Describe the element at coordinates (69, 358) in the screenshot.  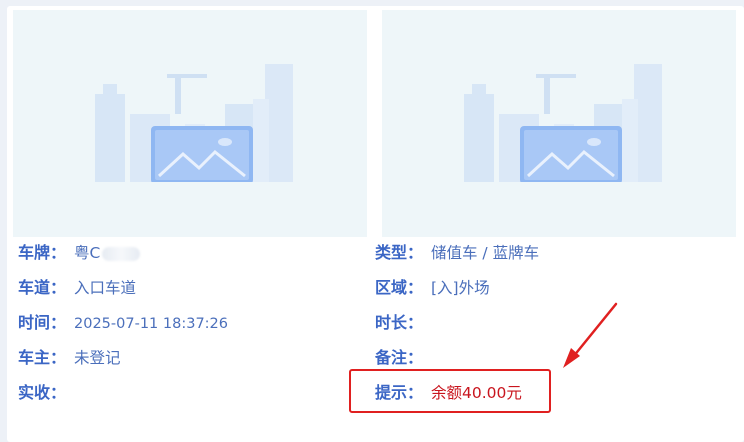
I see `owner-row: 车主： 未登记` at that location.